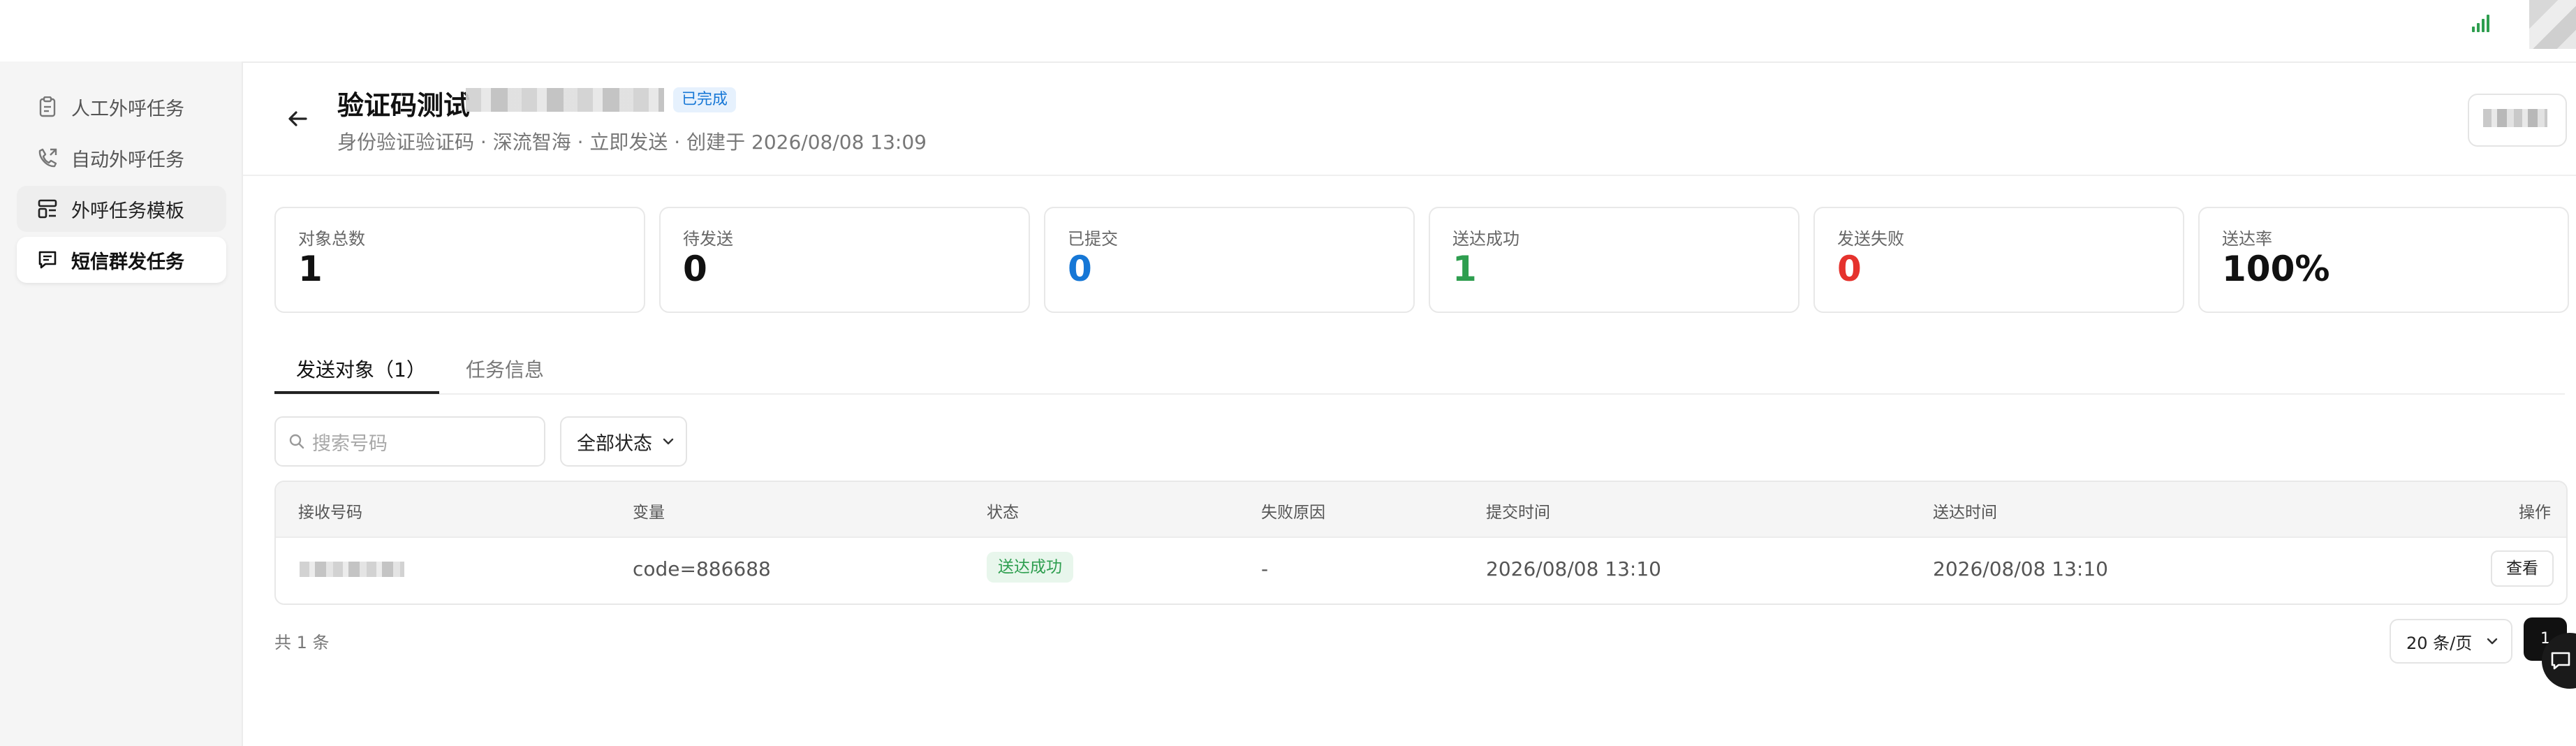  I want to click on sidebar-item-call-template: 外呼任务模板, so click(121, 209).